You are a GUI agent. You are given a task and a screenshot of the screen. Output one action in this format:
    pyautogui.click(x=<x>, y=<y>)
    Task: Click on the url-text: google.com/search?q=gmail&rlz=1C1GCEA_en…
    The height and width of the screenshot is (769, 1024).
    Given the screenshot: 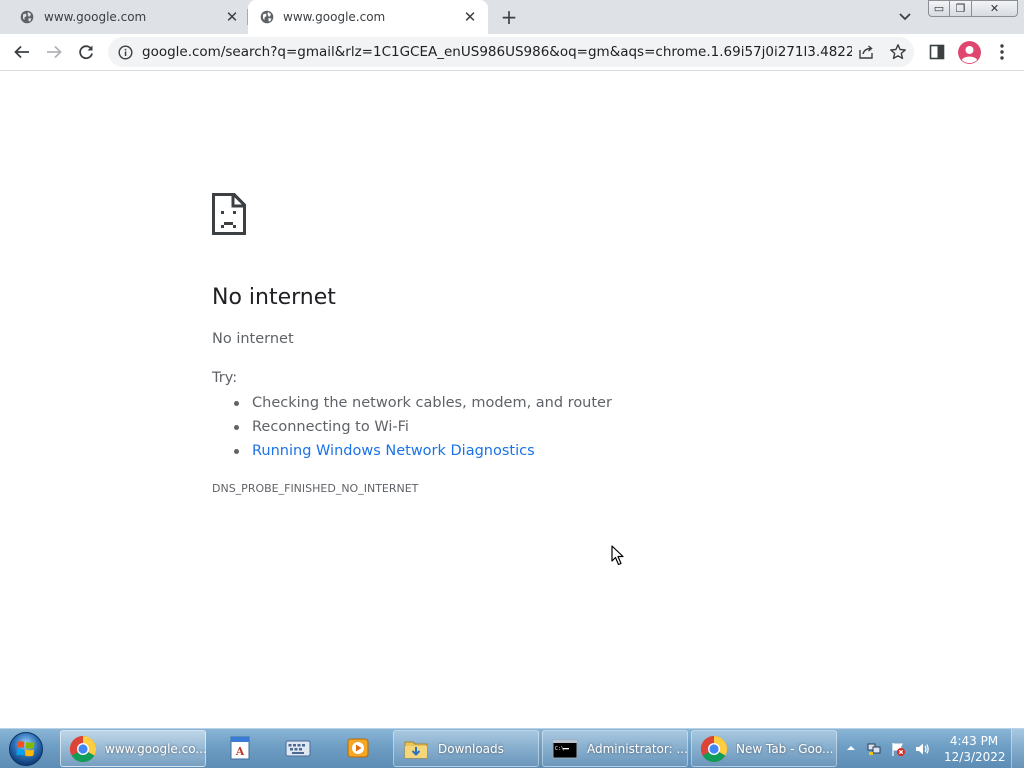 What is the action you would take?
    pyautogui.click(x=497, y=52)
    